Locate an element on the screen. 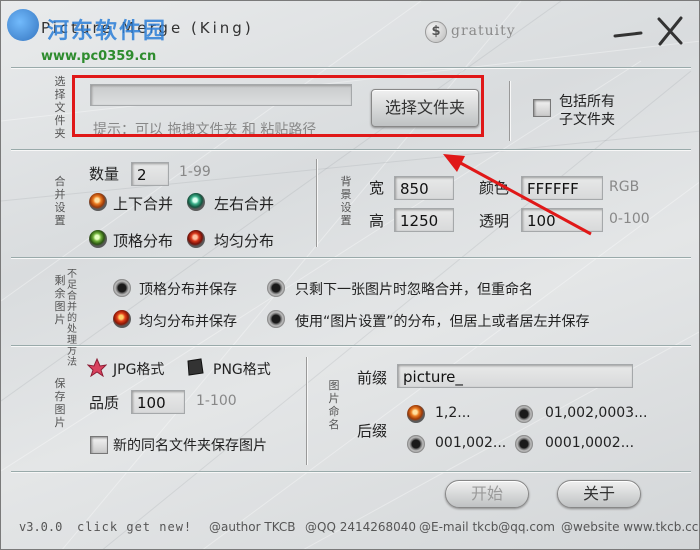  gratuity-link: gratuity is located at coordinates (483, 31).